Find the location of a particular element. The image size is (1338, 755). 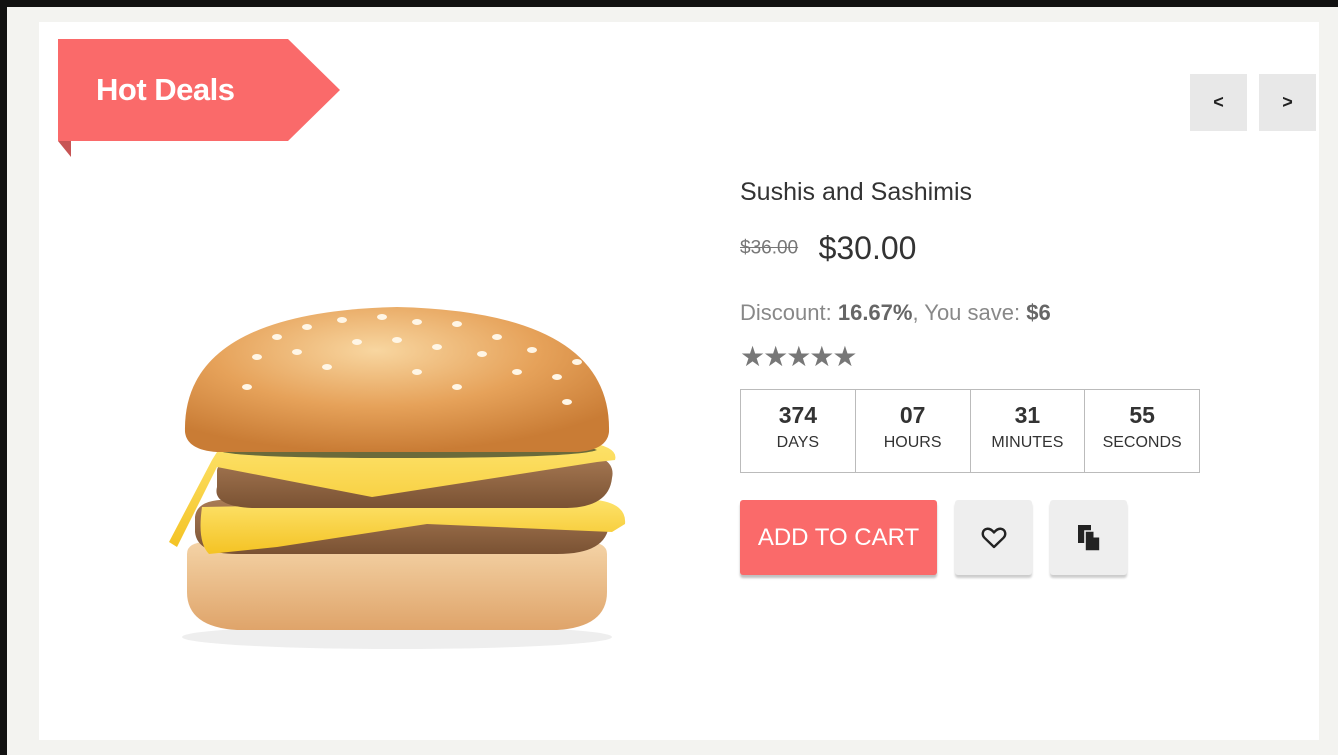

discount-label: Discount: is located at coordinates (786, 312).